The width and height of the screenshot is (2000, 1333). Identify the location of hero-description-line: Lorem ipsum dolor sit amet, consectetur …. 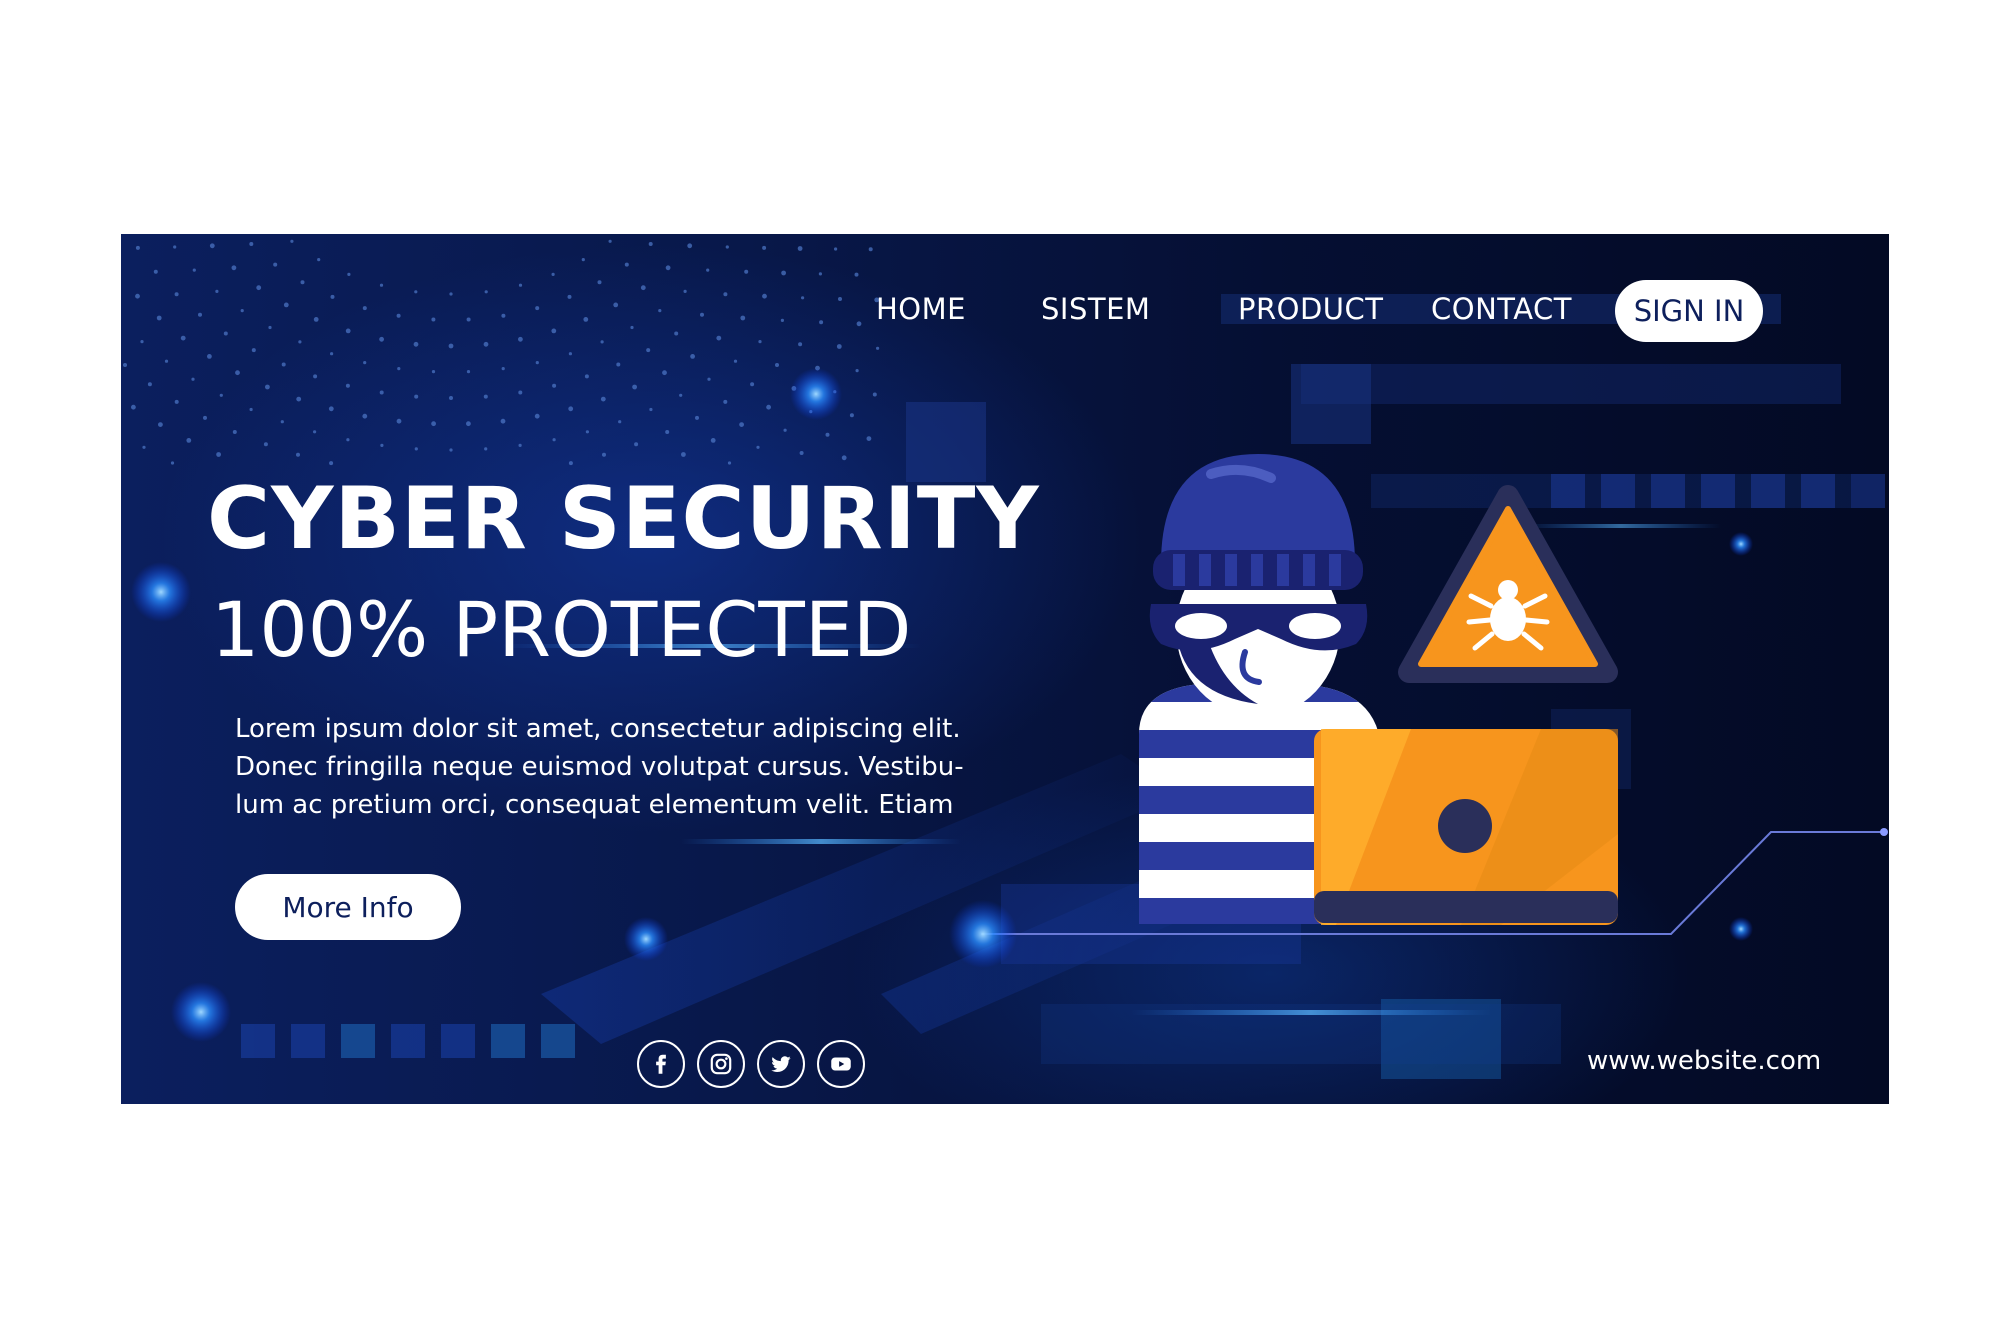
(598, 729).